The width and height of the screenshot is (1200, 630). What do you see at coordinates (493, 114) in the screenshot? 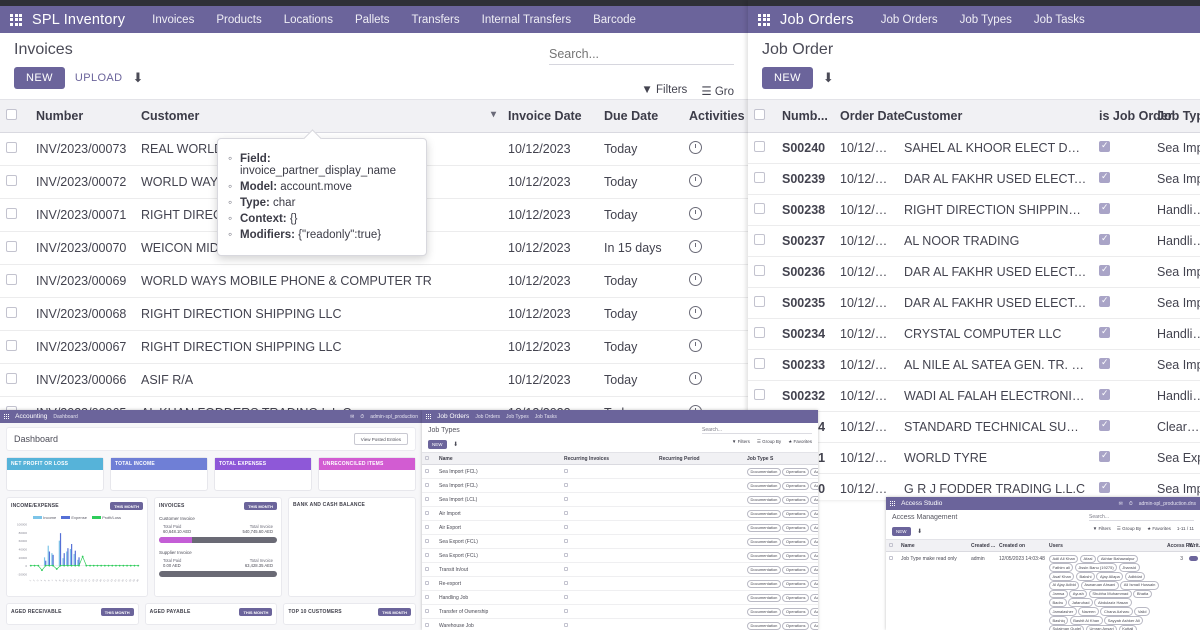
I see `chevron-down-icon: ▾` at bounding box center [493, 114].